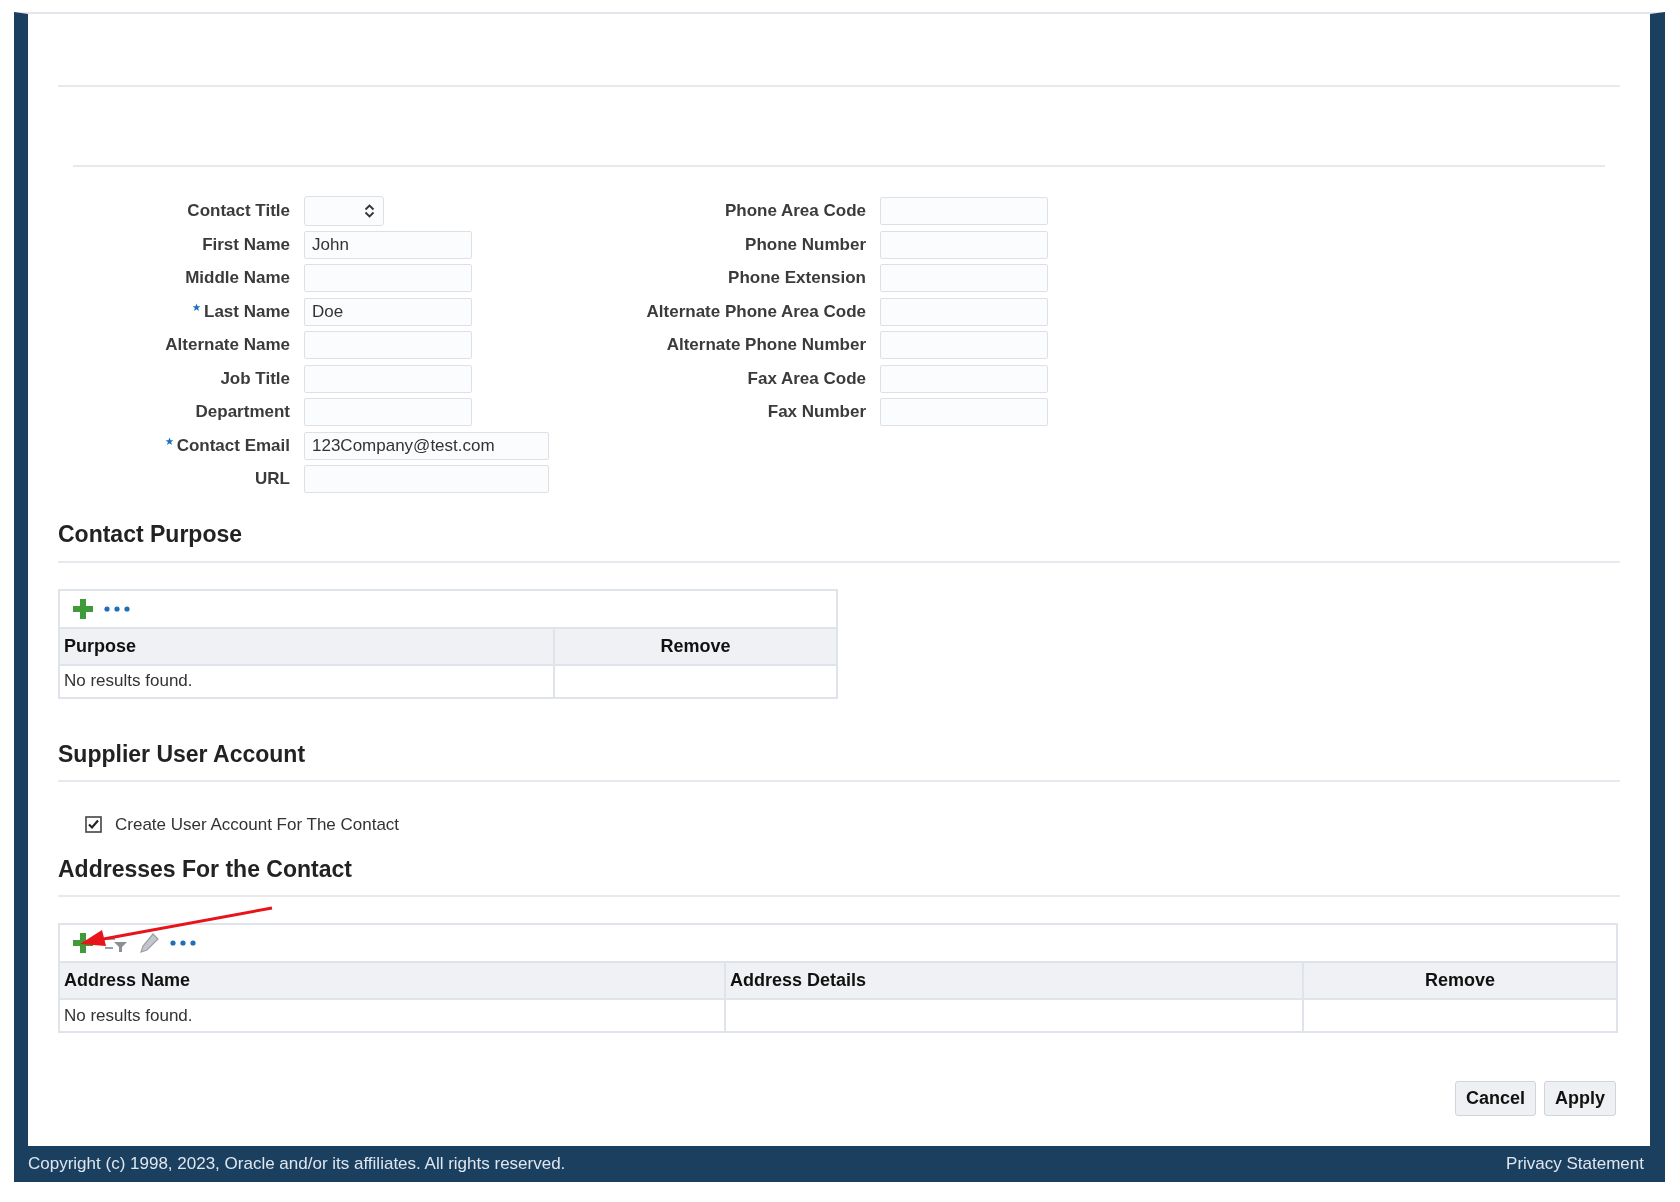 This screenshot has width=1680, height=1202. I want to click on field-label: Middle Name, so click(237, 278).